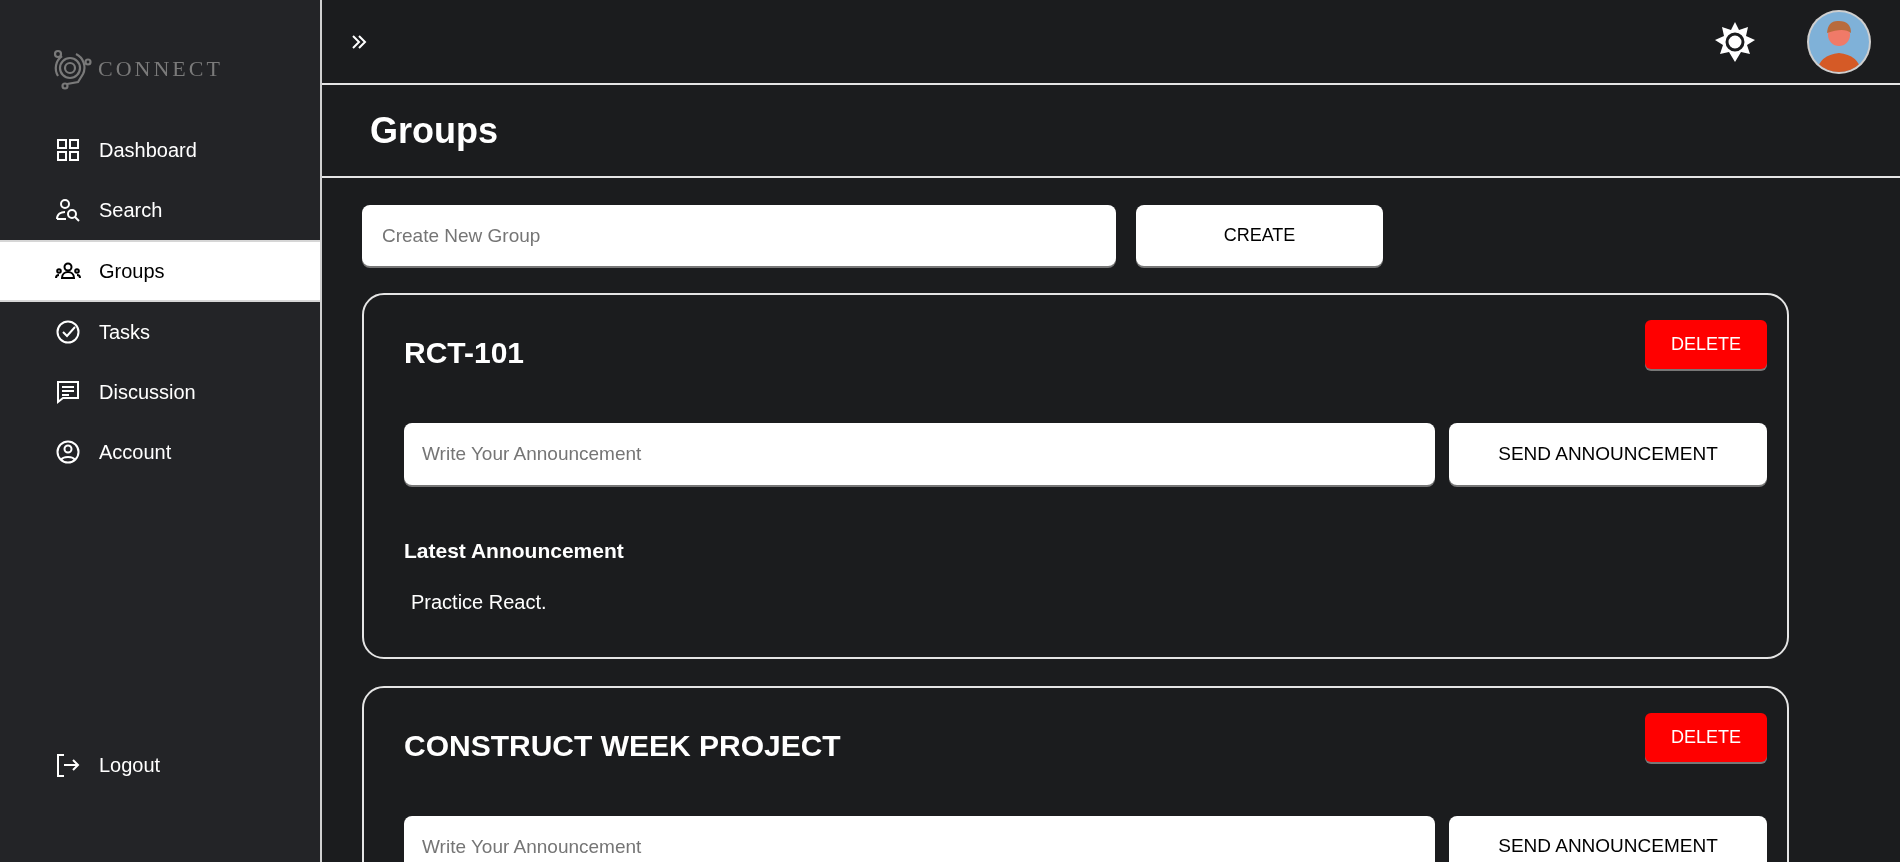 This screenshot has width=1900, height=862. What do you see at coordinates (464, 353) in the screenshot?
I see `group-name: RCT-101` at bounding box center [464, 353].